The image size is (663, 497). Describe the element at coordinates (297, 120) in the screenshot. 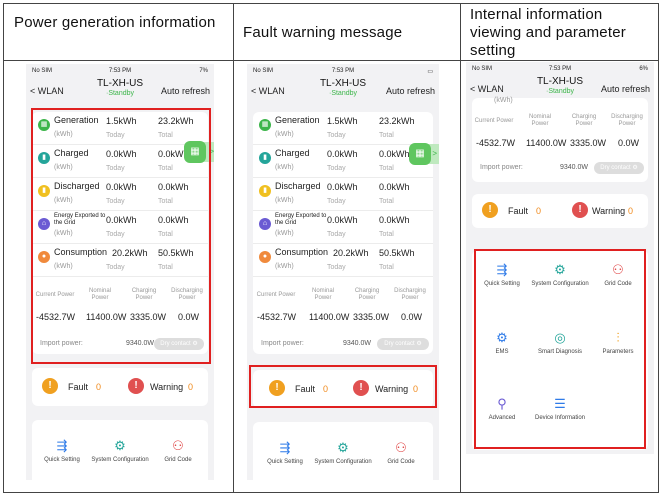

I see `row-label: Generation` at that location.